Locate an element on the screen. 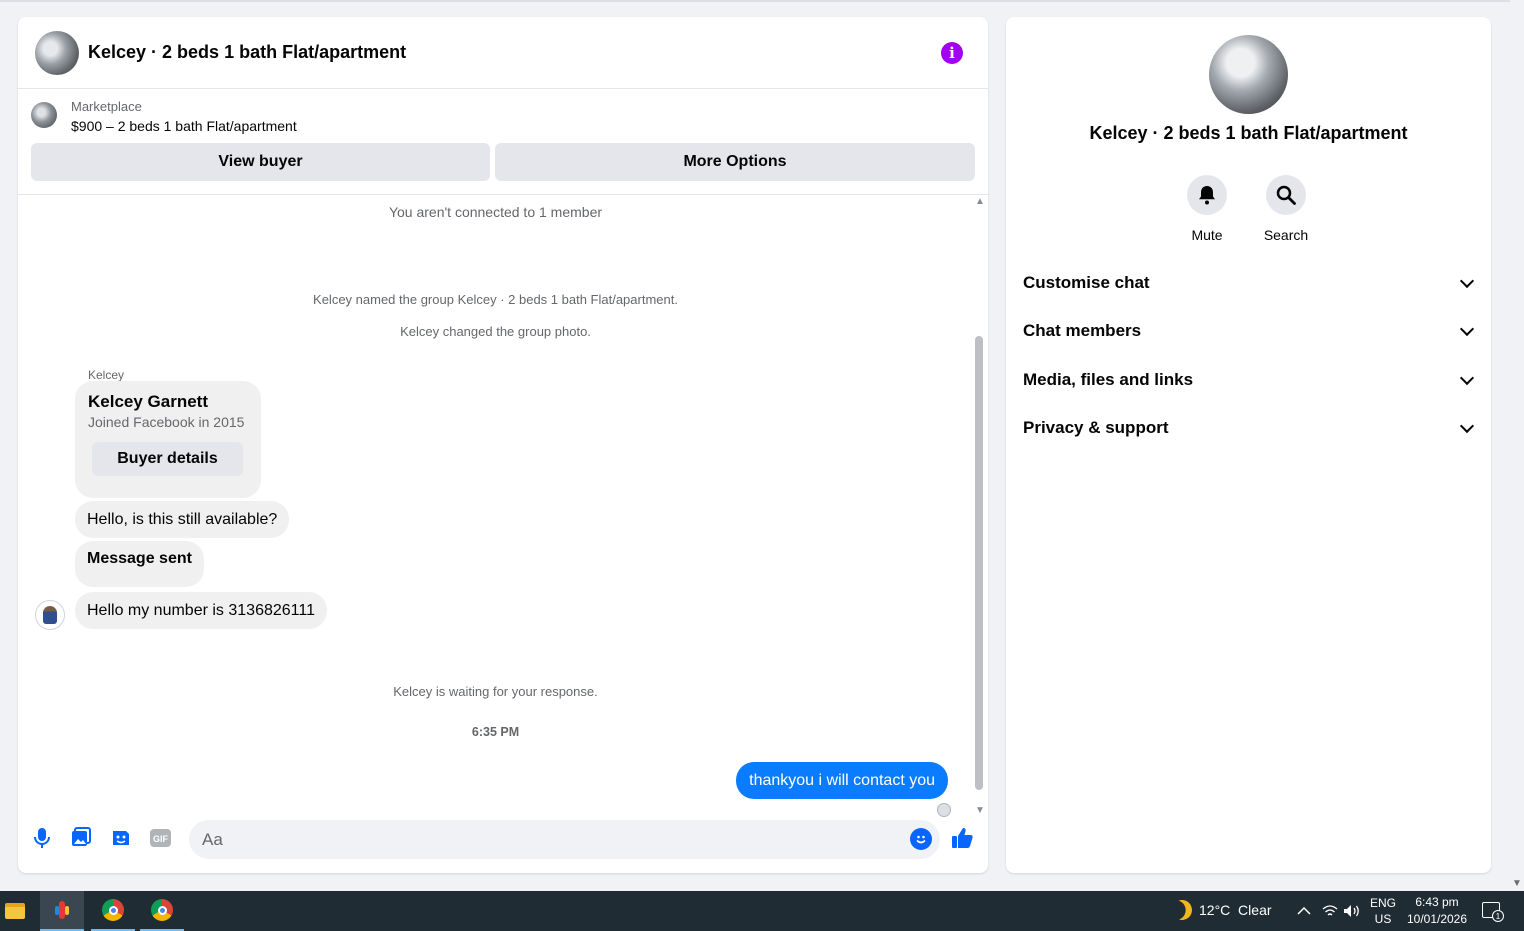 The image size is (1524, 931). group-avatar is located at coordinates (57, 52).